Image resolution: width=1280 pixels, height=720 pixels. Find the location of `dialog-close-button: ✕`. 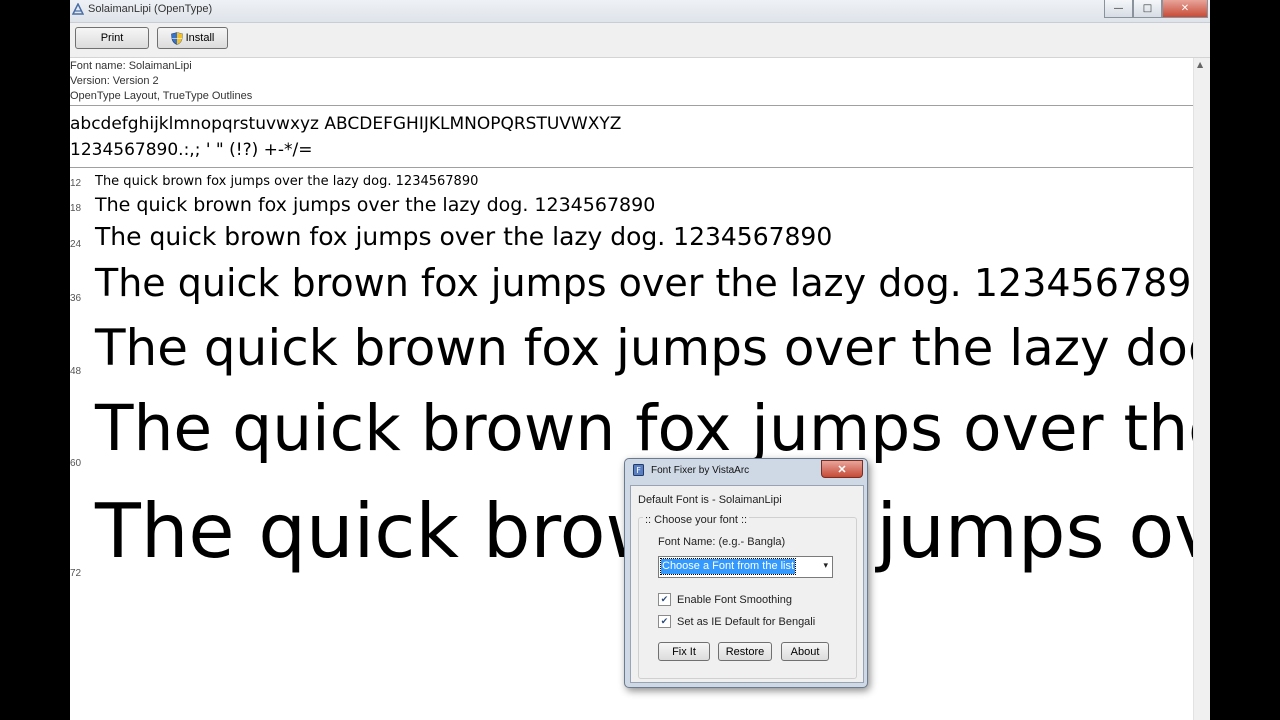

dialog-close-button: ✕ is located at coordinates (842, 469).